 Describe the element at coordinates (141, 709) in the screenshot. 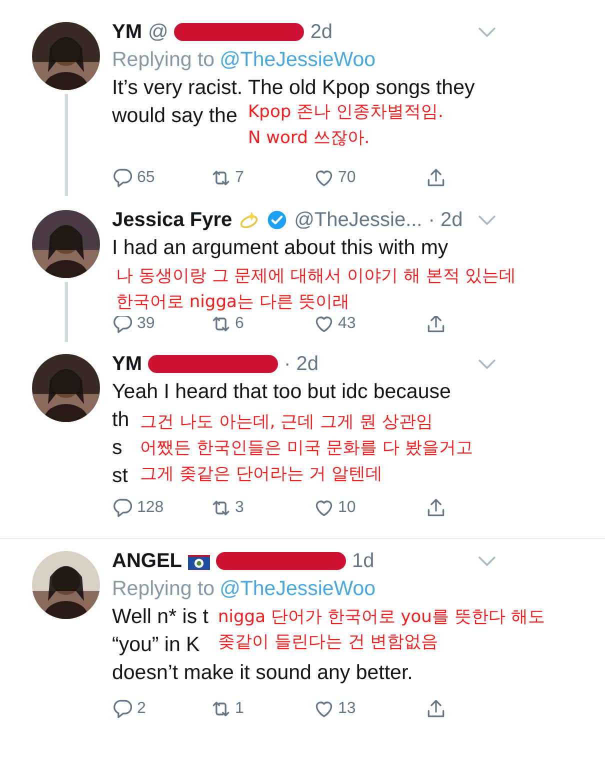

I see `reply-count: 2` at that location.